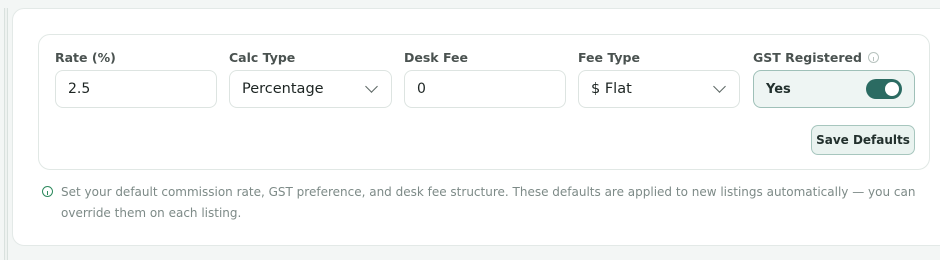 The image size is (940, 260). Describe the element at coordinates (436, 57) in the screenshot. I see `desk-fee-label: Desk Fee` at that location.